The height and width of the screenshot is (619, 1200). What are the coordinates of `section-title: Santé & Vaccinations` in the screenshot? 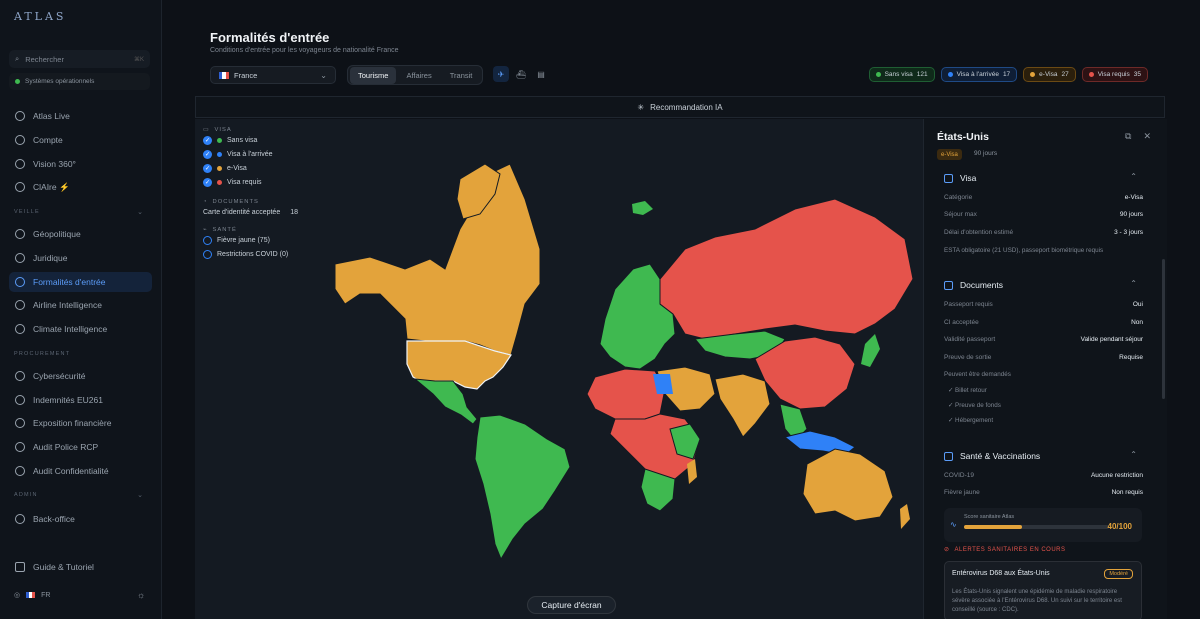 It's located at (1000, 456).